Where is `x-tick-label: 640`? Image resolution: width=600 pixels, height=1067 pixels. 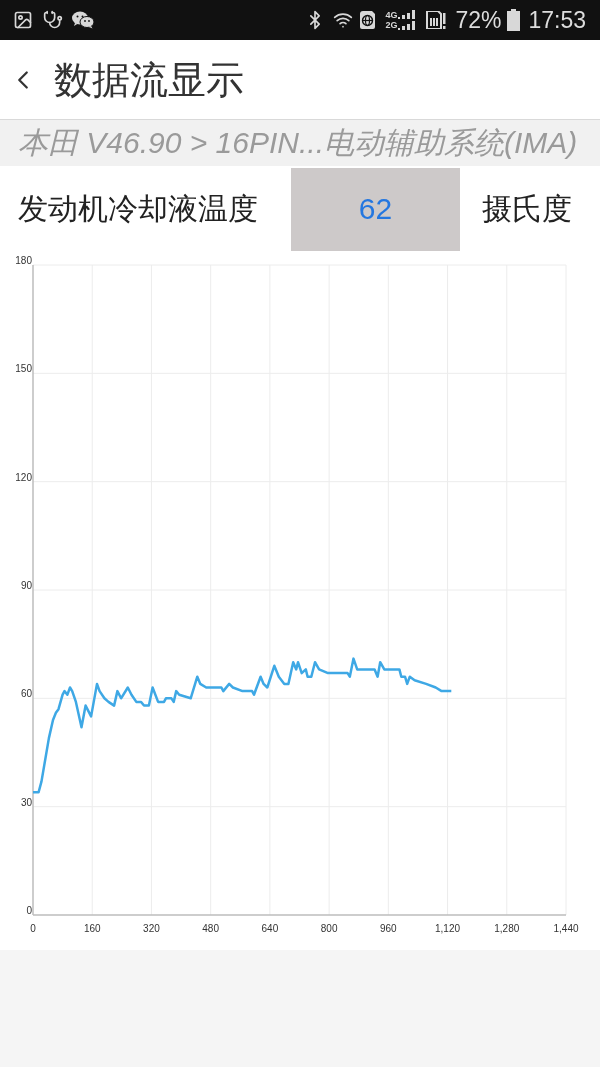
x-tick-label: 640 is located at coordinates (270, 928).